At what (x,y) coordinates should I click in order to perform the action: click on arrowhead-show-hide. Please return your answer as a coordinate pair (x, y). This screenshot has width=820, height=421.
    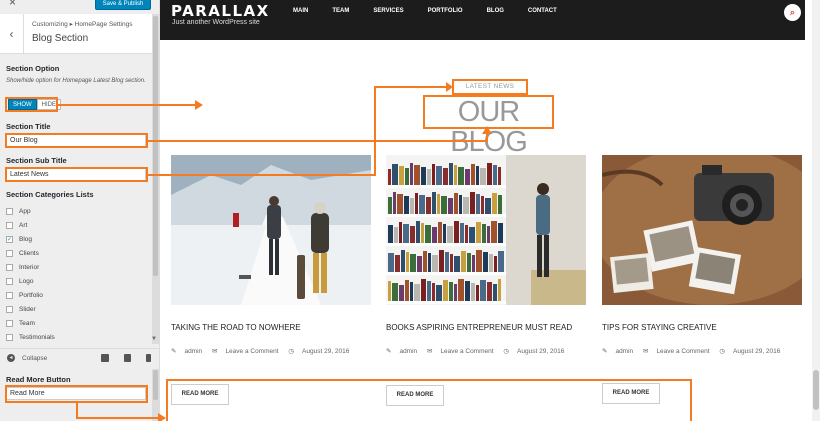
    Looking at the image, I should click on (199, 105).